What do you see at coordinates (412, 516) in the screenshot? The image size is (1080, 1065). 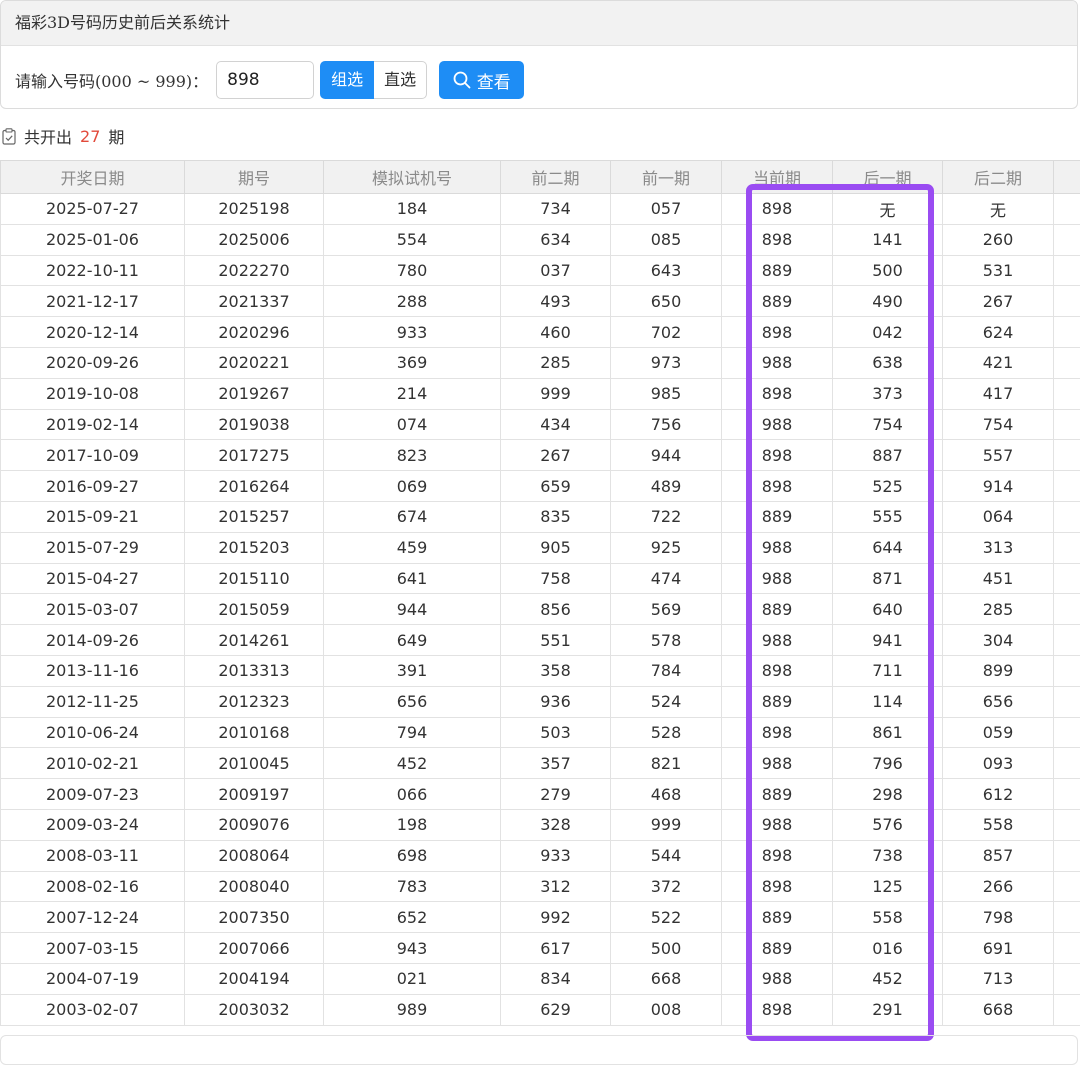 I see `cell-test-number: 674` at bounding box center [412, 516].